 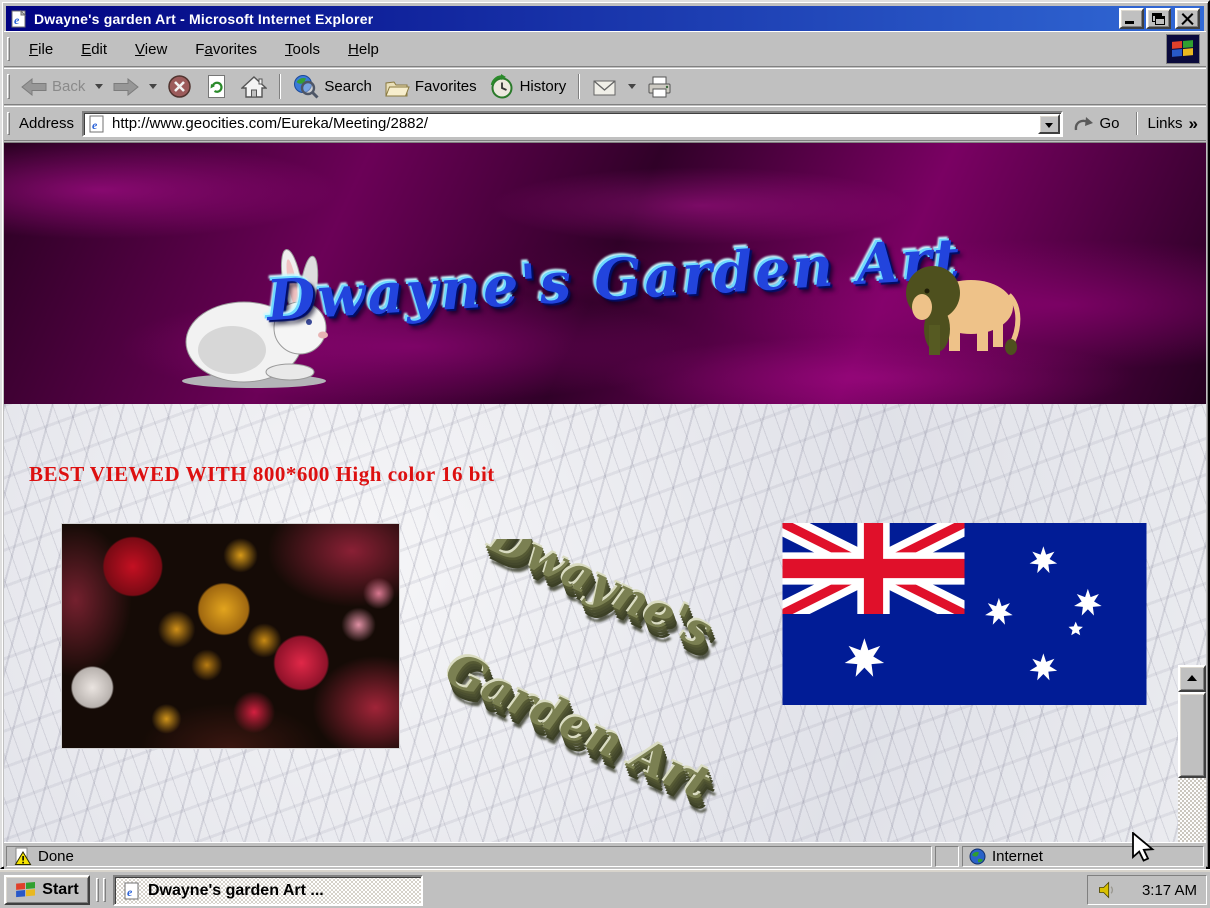 What do you see at coordinates (1169, 890) in the screenshot?
I see `clock: 3:17 AM` at bounding box center [1169, 890].